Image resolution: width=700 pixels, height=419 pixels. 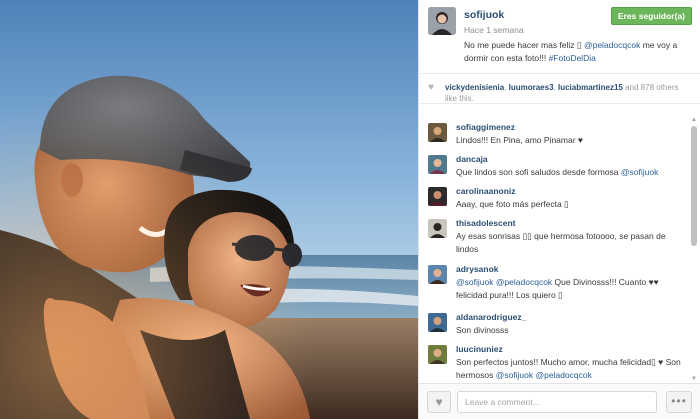 I want to click on comment-username: dancaja, so click(x=570, y=159).